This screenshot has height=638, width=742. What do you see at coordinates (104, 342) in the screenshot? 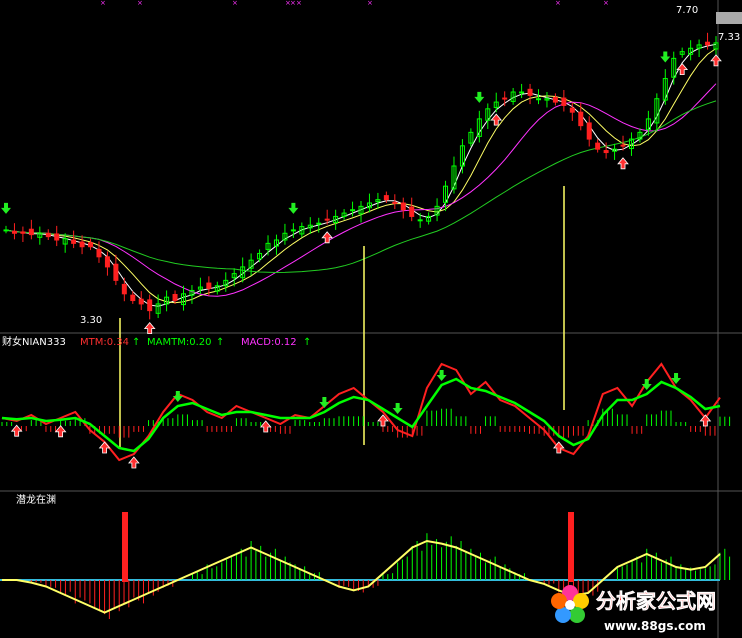
I see `mtm-label: MTM:0.34` at bounding box center [104, 342].